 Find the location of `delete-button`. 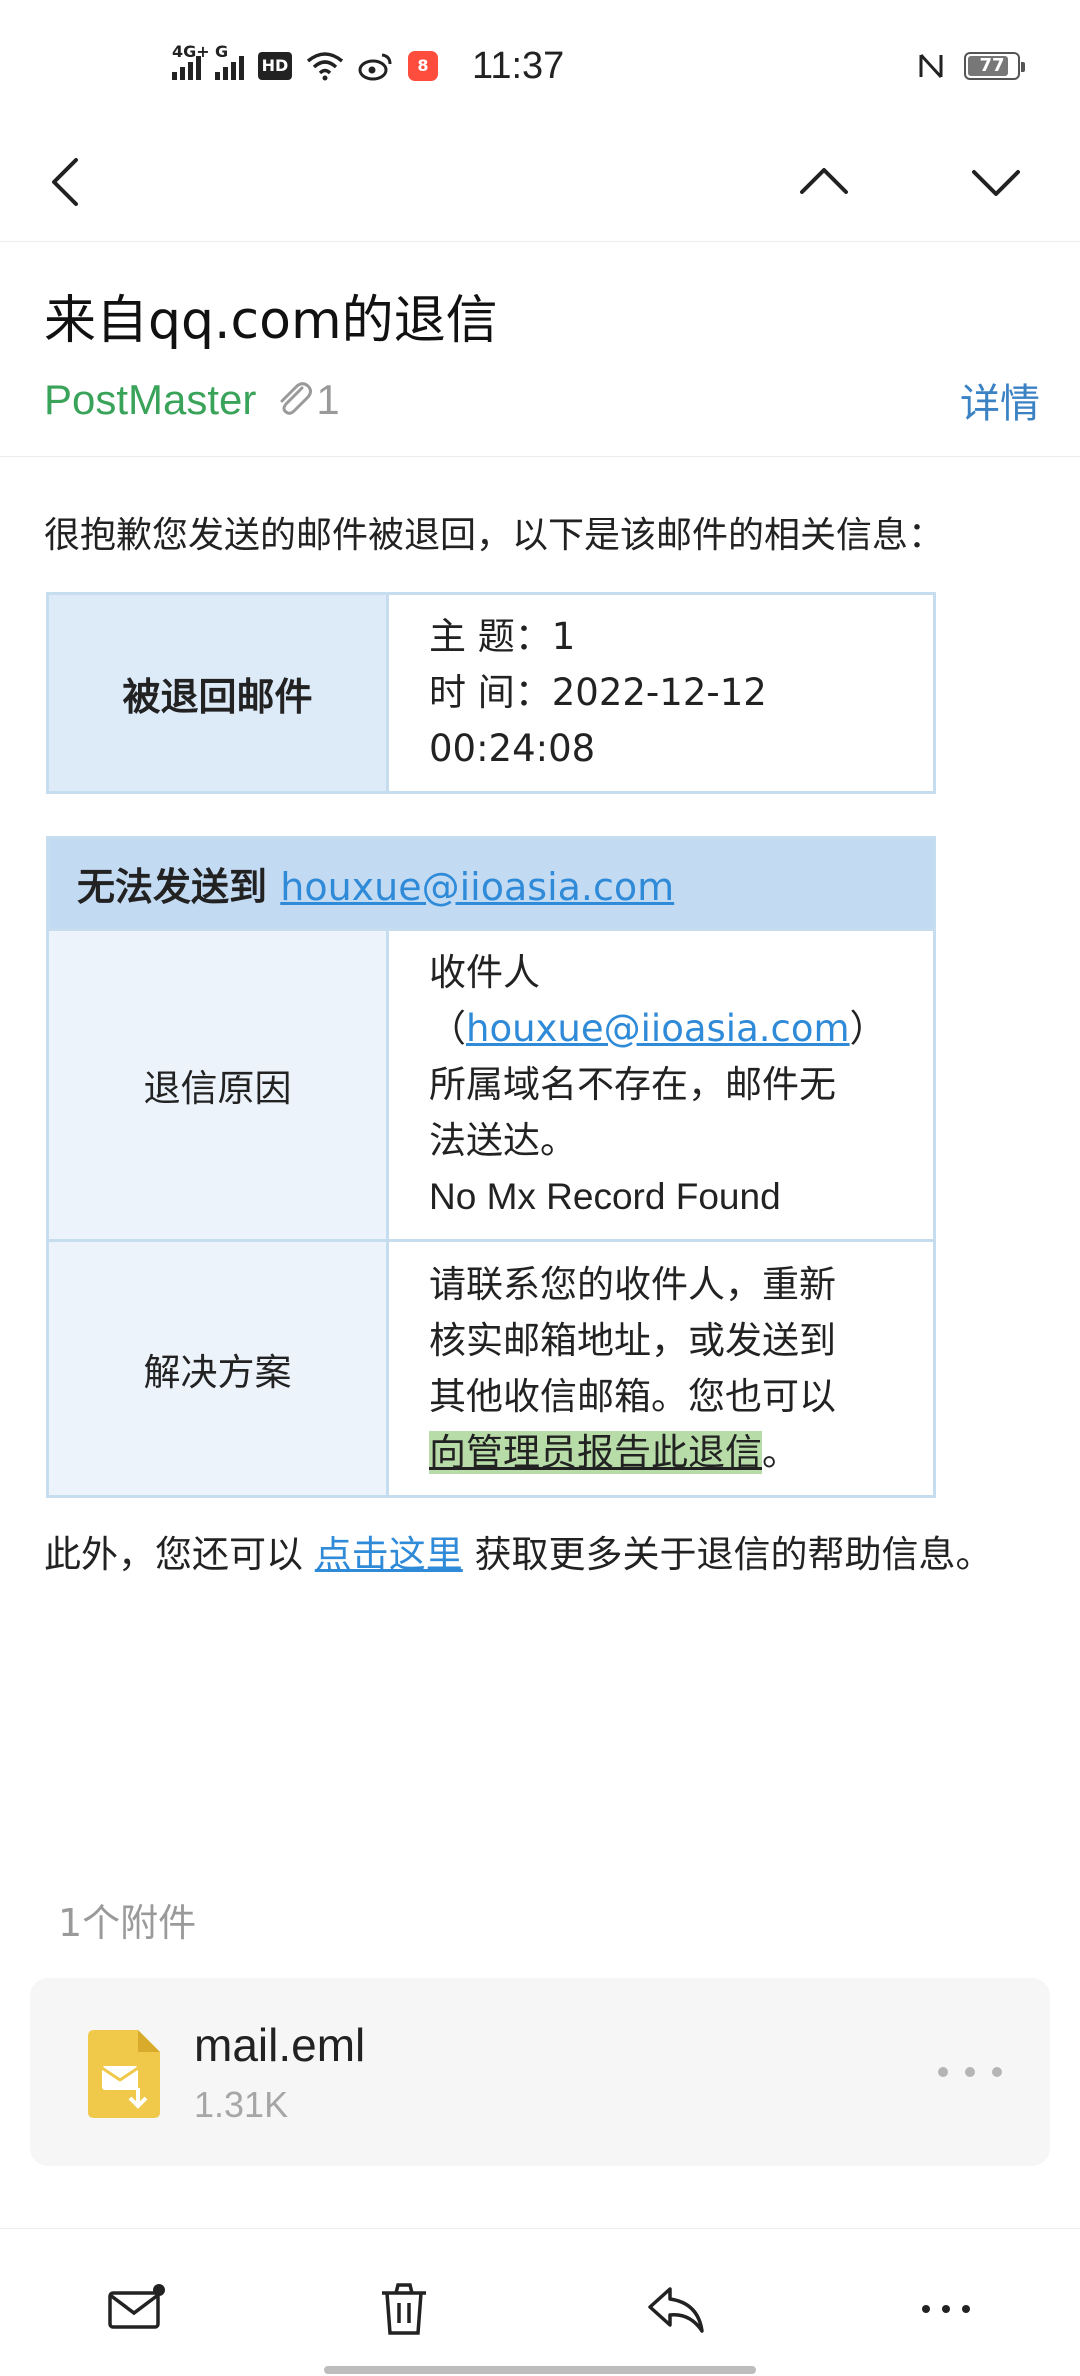

delete-button is located at coordinates (404, 2309).